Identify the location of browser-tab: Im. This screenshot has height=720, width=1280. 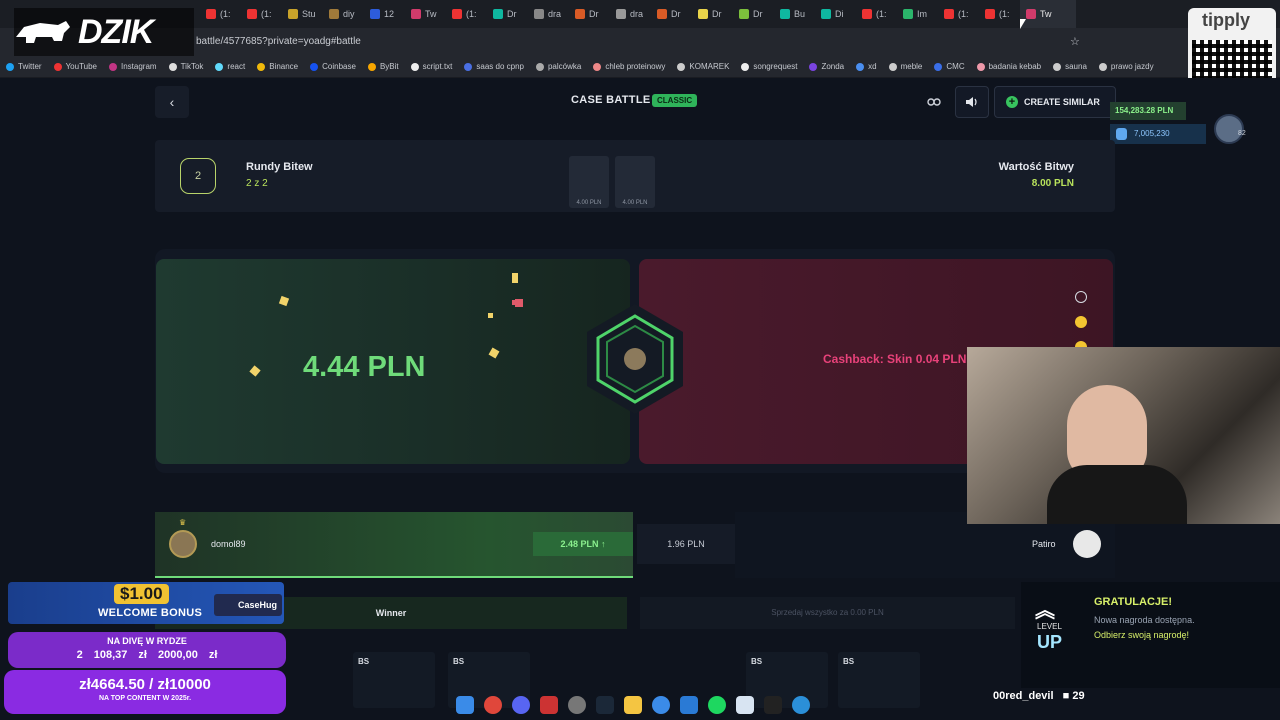
(917, 14).